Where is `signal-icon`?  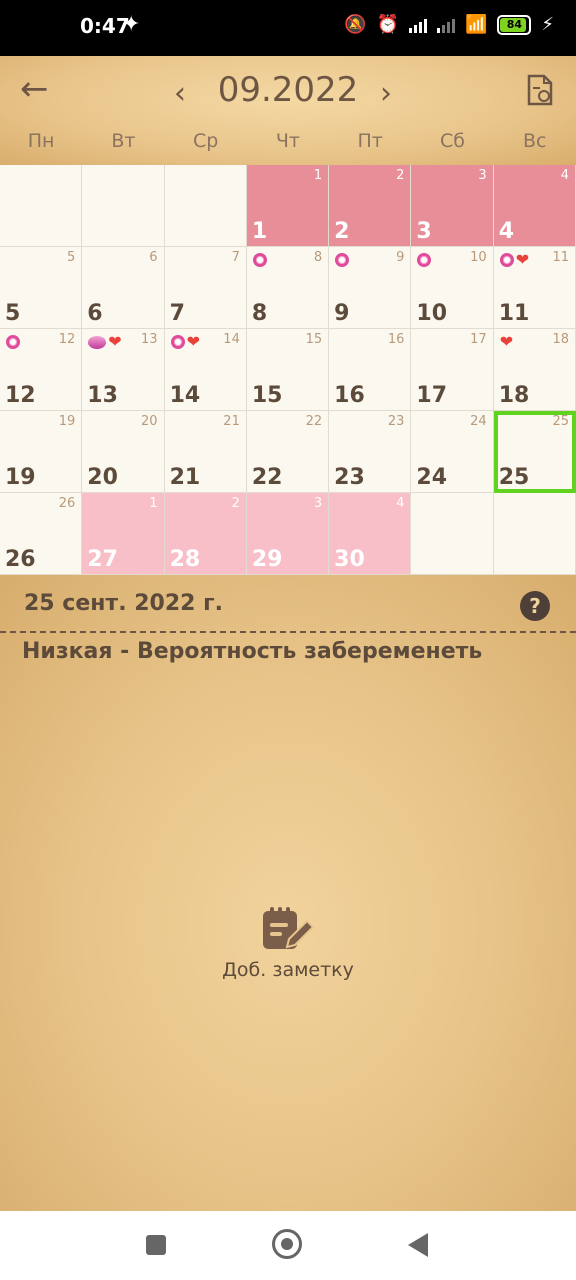
signal-icon is located at coordinates (417, 25).